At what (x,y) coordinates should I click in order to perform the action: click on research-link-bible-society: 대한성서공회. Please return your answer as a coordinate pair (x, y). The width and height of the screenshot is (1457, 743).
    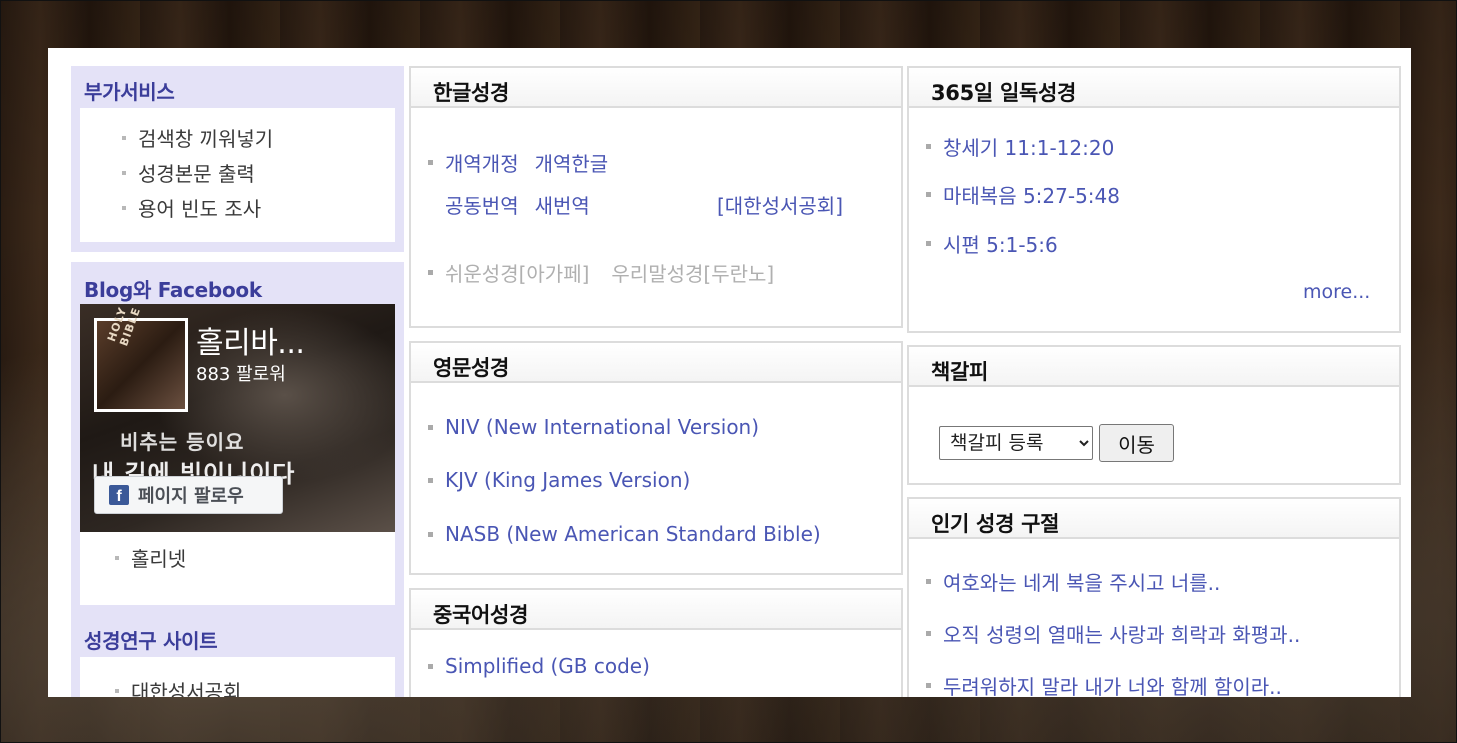
    Looking at the image, I should click on (178, 685).